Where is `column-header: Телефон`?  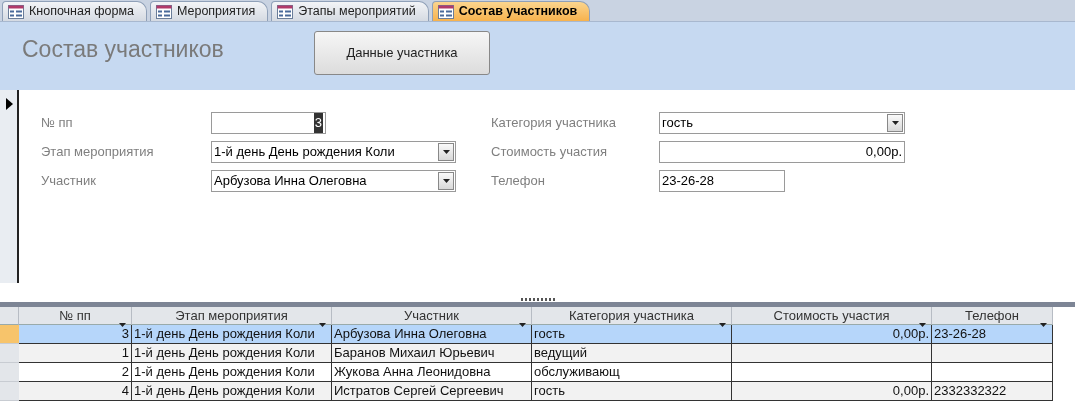 column-header: Телефон is located at coordinates (992, 316).